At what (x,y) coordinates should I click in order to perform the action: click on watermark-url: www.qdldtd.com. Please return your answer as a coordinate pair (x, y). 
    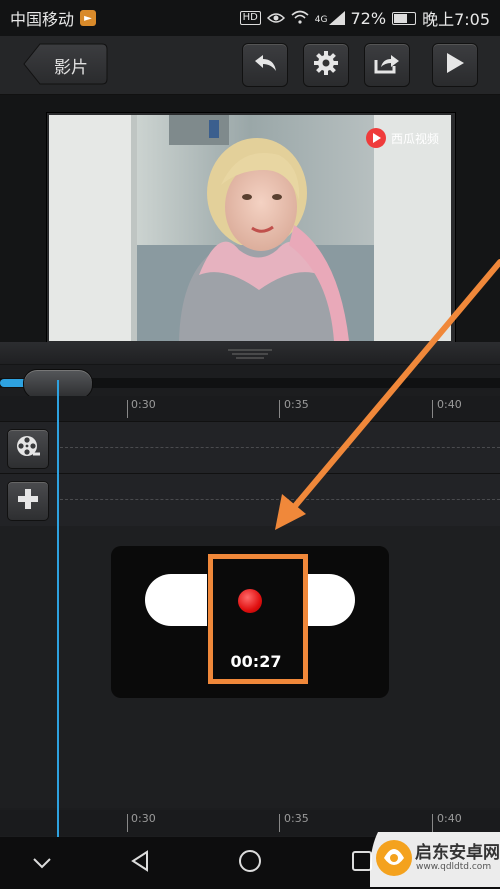
    Looking at the image, I should click on (454, 867).